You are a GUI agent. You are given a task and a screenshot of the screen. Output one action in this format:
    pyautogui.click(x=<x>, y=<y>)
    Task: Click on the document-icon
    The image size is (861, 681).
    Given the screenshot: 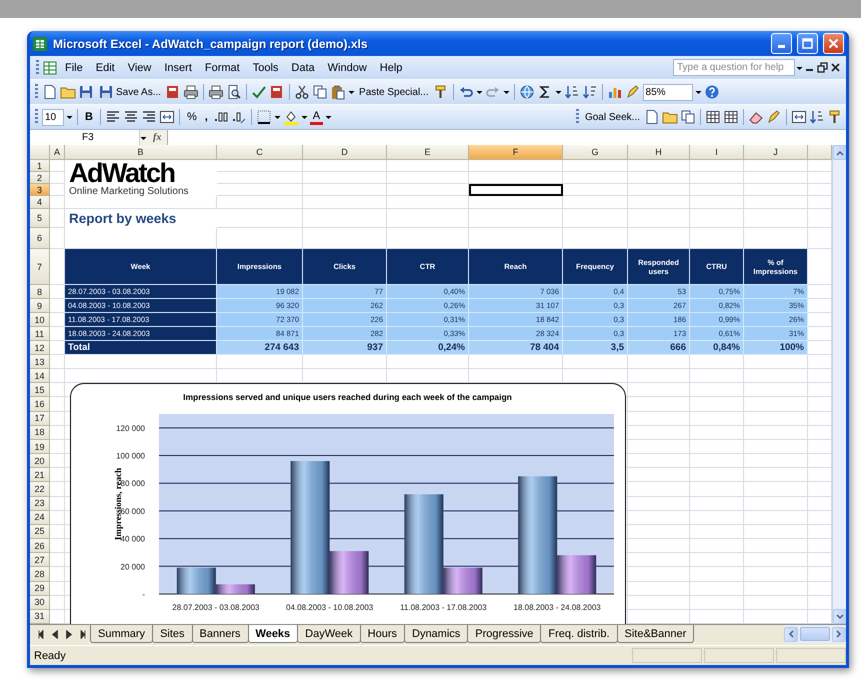 What is the action you would take?
    pyautogui.click(x=50, y=92)
    